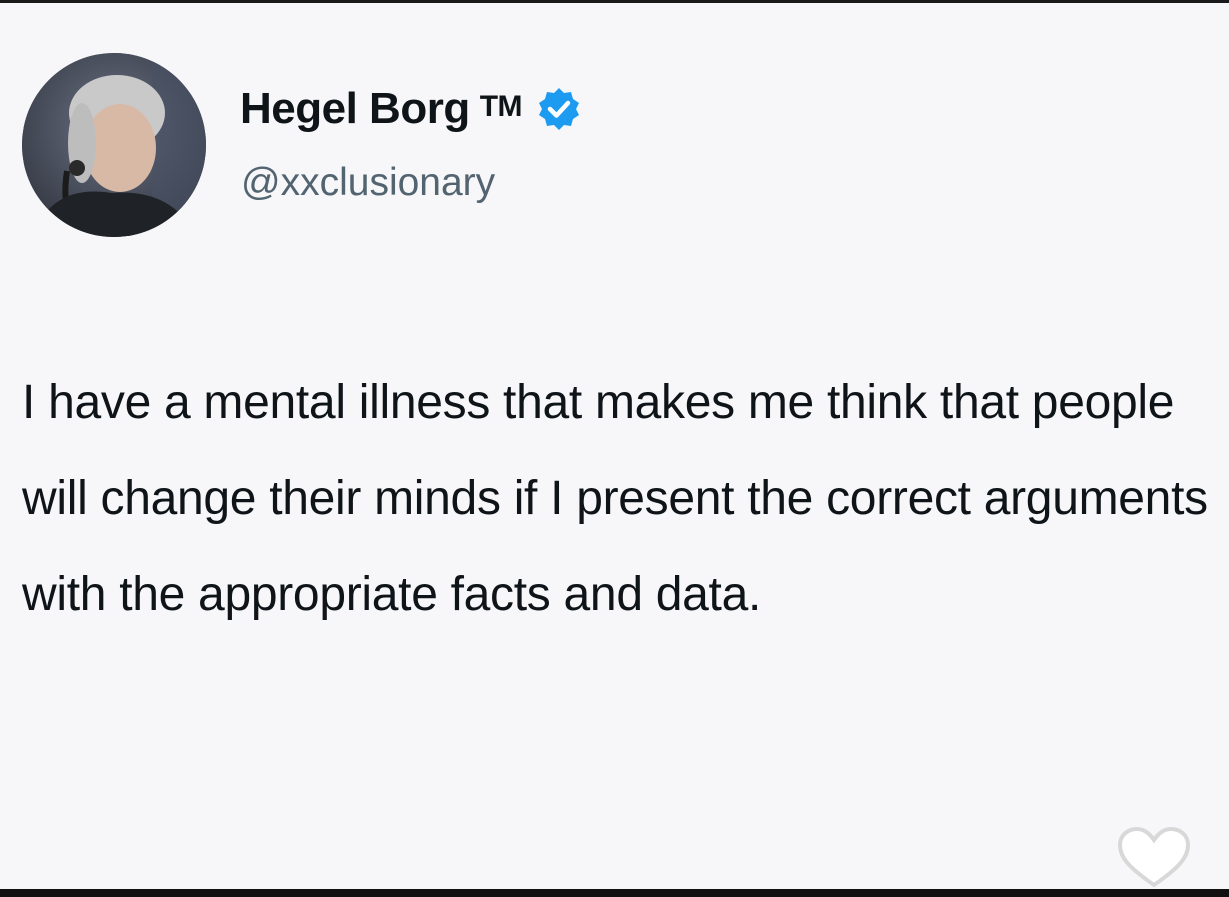  What do you see at coordinates (1154, 857) in the screenshot?
I see `heart-icon` at bounding box center [1154, 857].